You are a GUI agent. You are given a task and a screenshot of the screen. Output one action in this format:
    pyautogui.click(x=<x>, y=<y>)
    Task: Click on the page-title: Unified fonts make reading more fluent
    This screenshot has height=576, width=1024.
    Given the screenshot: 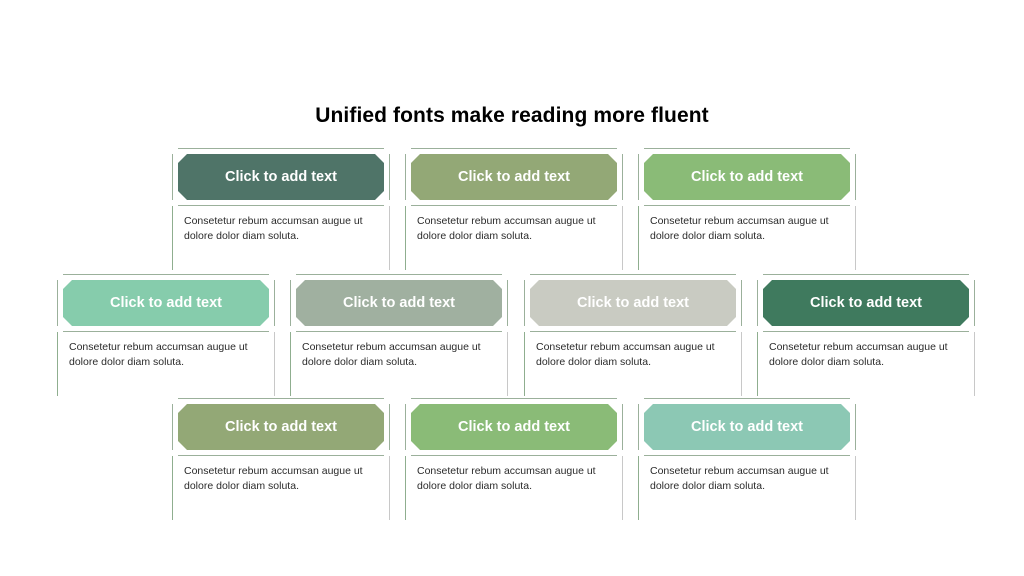 What is the action you would take?
    pyautogui.click(x=512, y=115)
    